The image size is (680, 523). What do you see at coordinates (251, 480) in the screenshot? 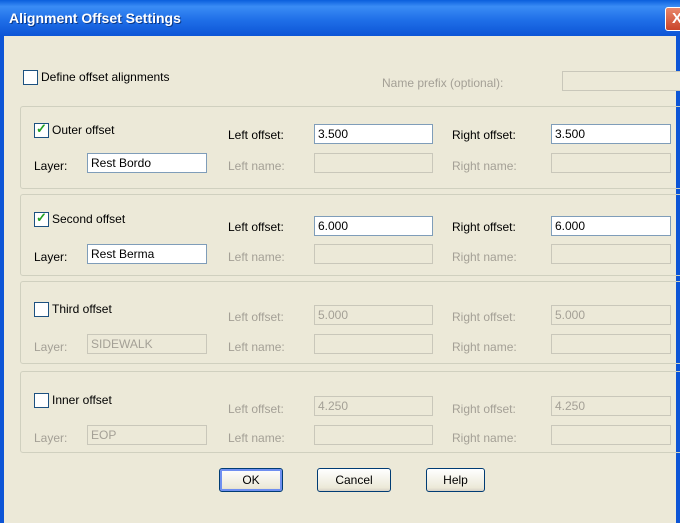
I see `ok-button: OK` at bounding box center [251, 480].